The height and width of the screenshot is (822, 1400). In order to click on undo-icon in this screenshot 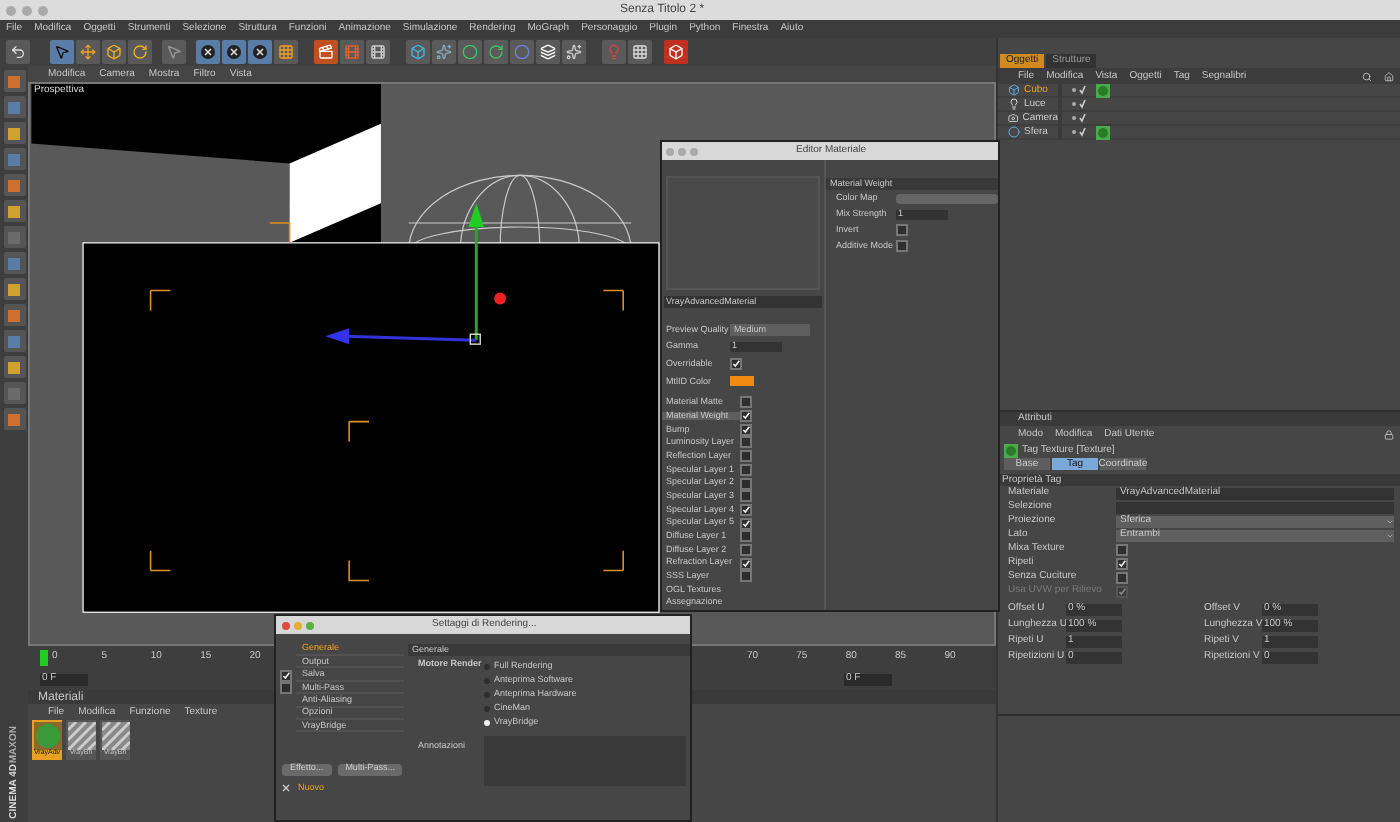, I will do `click(18, 52)`.